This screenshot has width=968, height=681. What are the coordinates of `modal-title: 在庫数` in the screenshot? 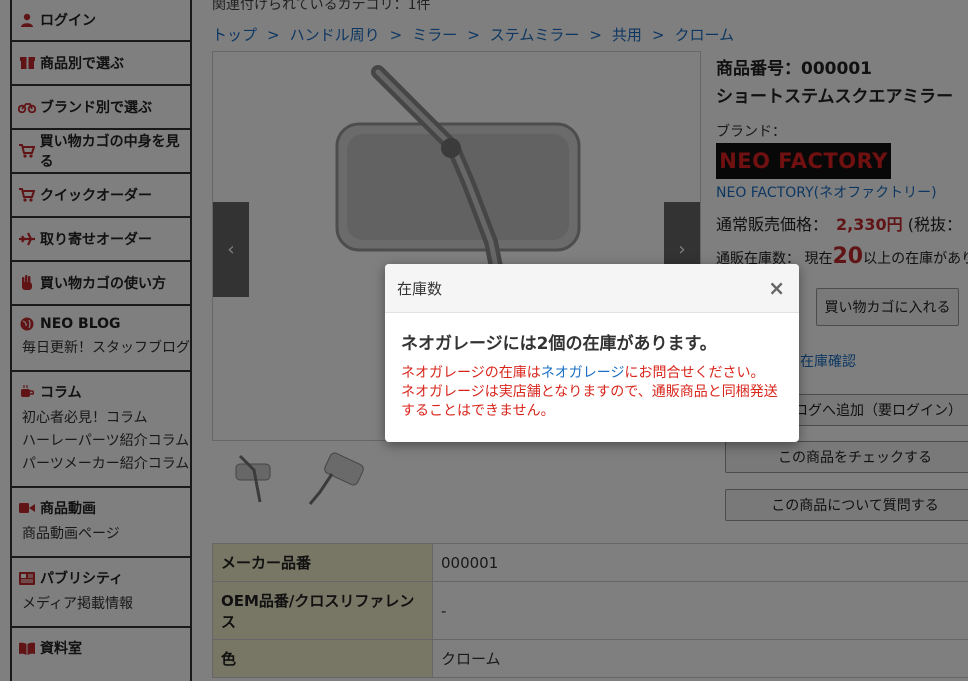 It's located at (420, 288).